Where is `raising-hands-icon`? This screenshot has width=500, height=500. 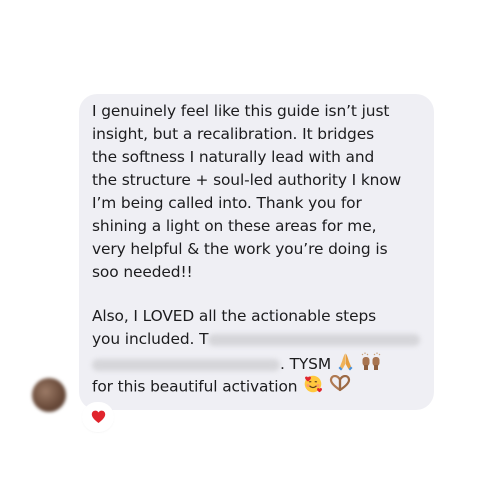
raising-hands-icon is located at coordinates (371, 364).